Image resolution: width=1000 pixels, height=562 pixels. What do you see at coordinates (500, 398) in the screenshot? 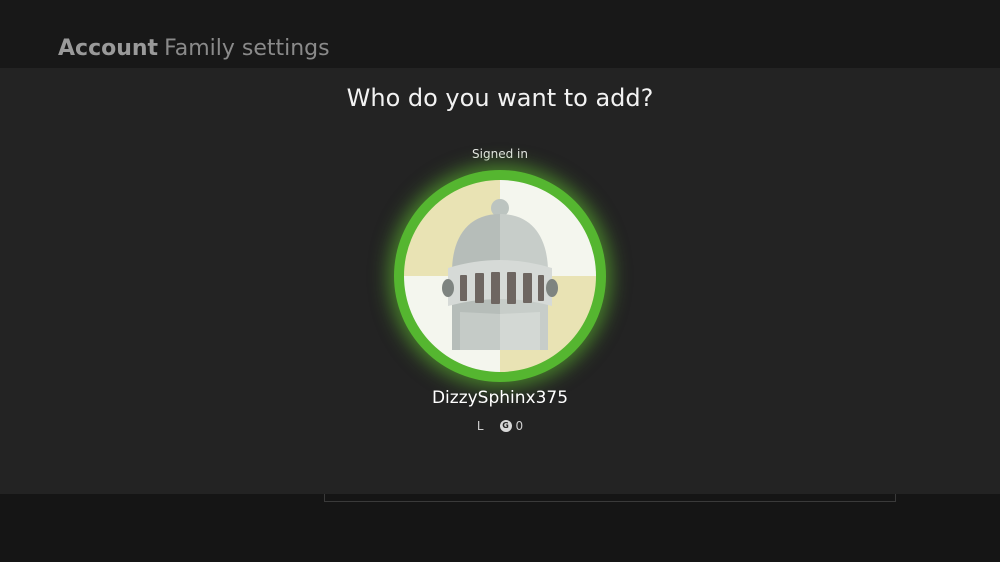
I see `gamertag: DizzySphinx375` at bounding box center [500, 398].